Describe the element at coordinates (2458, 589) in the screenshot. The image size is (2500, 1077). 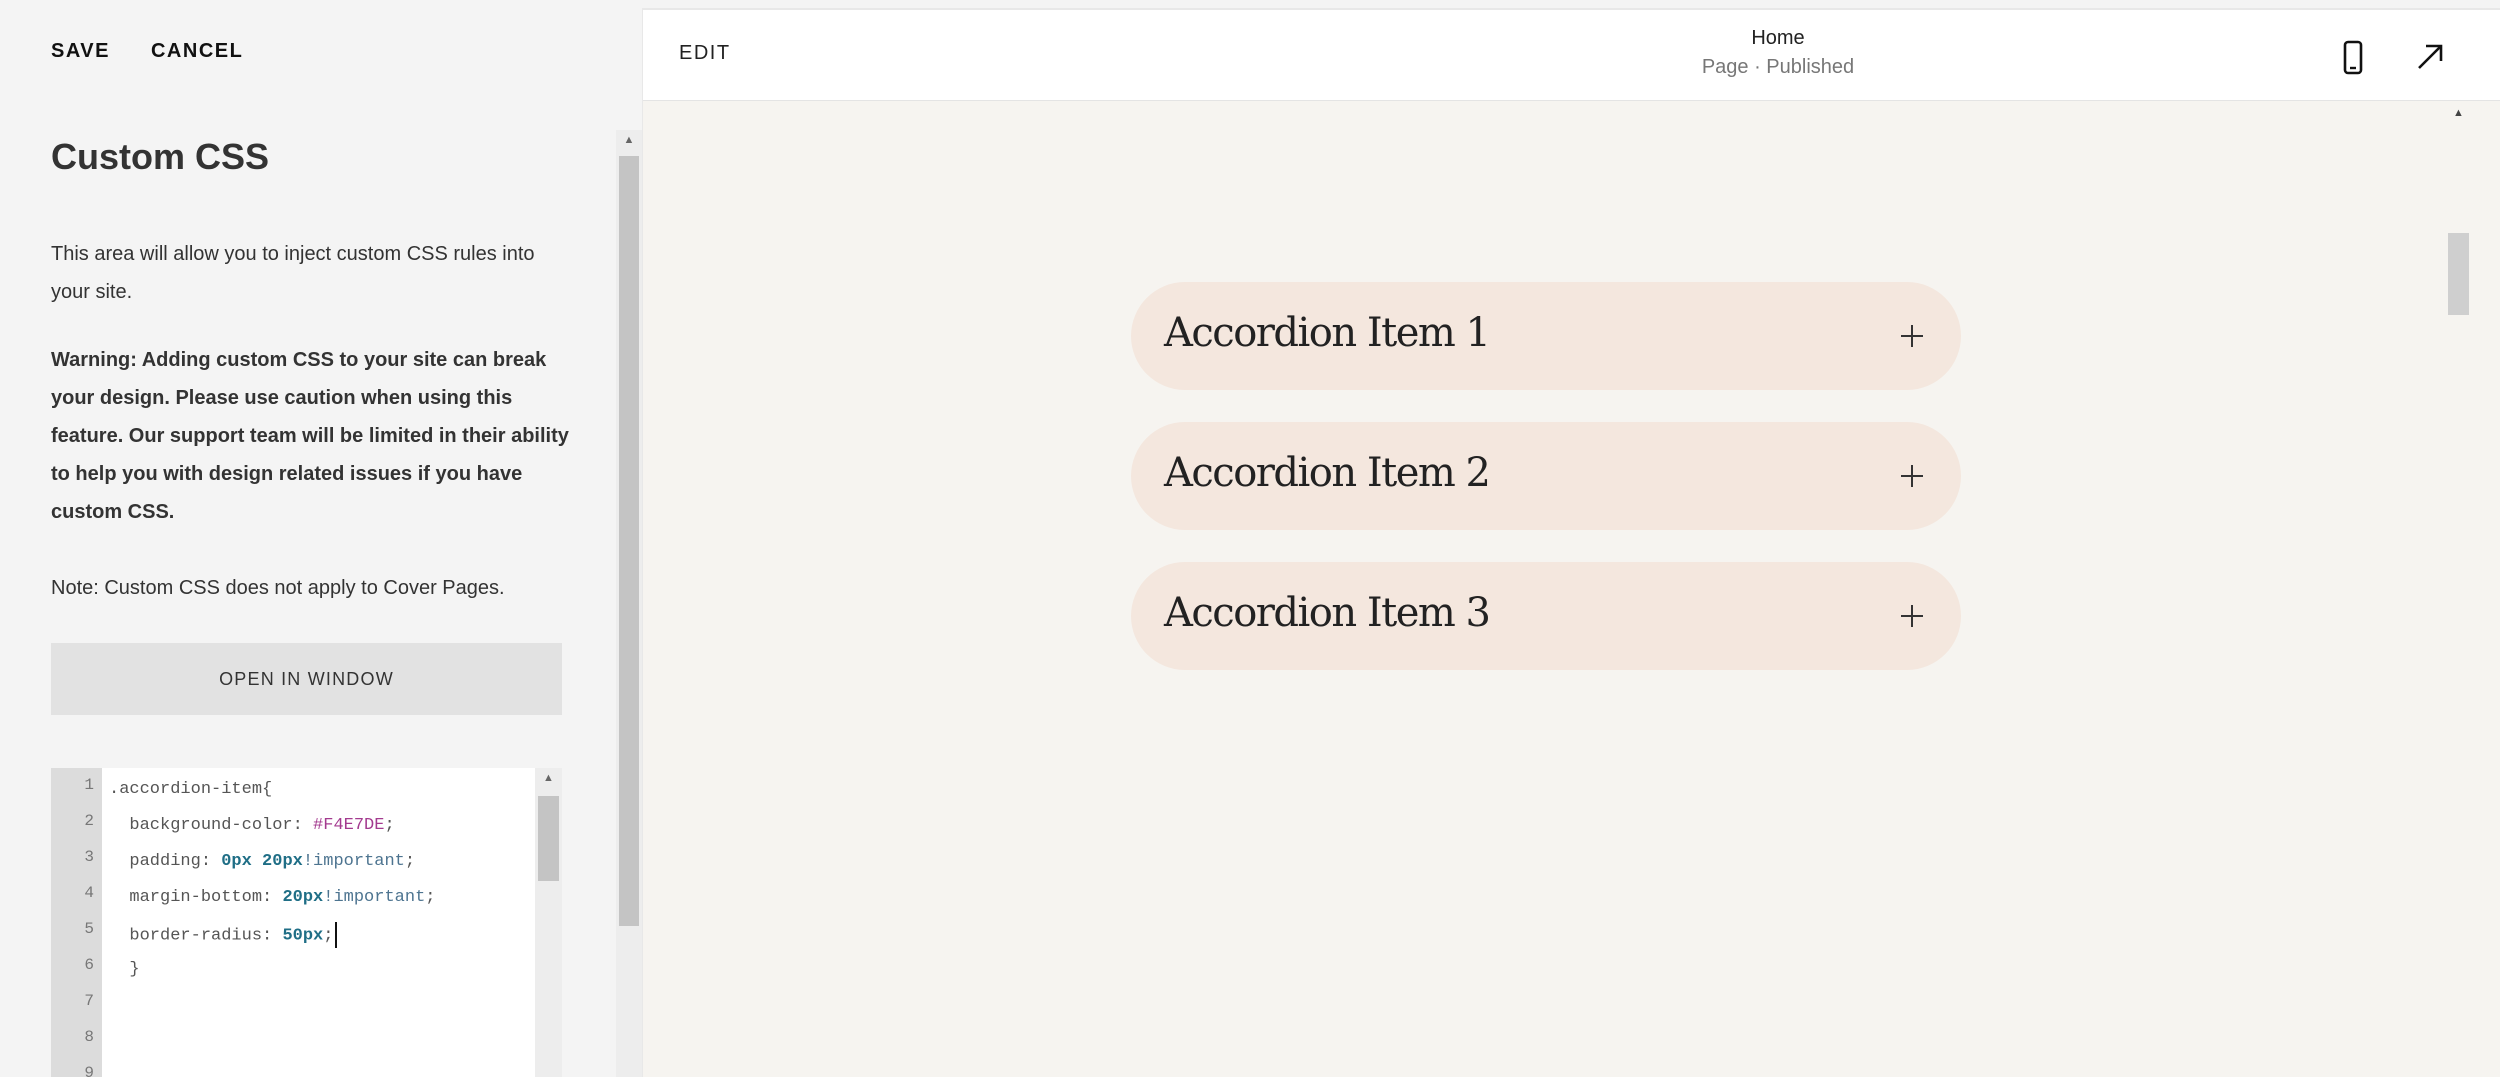
I see `preview-scrollbar: ▲` at that location.